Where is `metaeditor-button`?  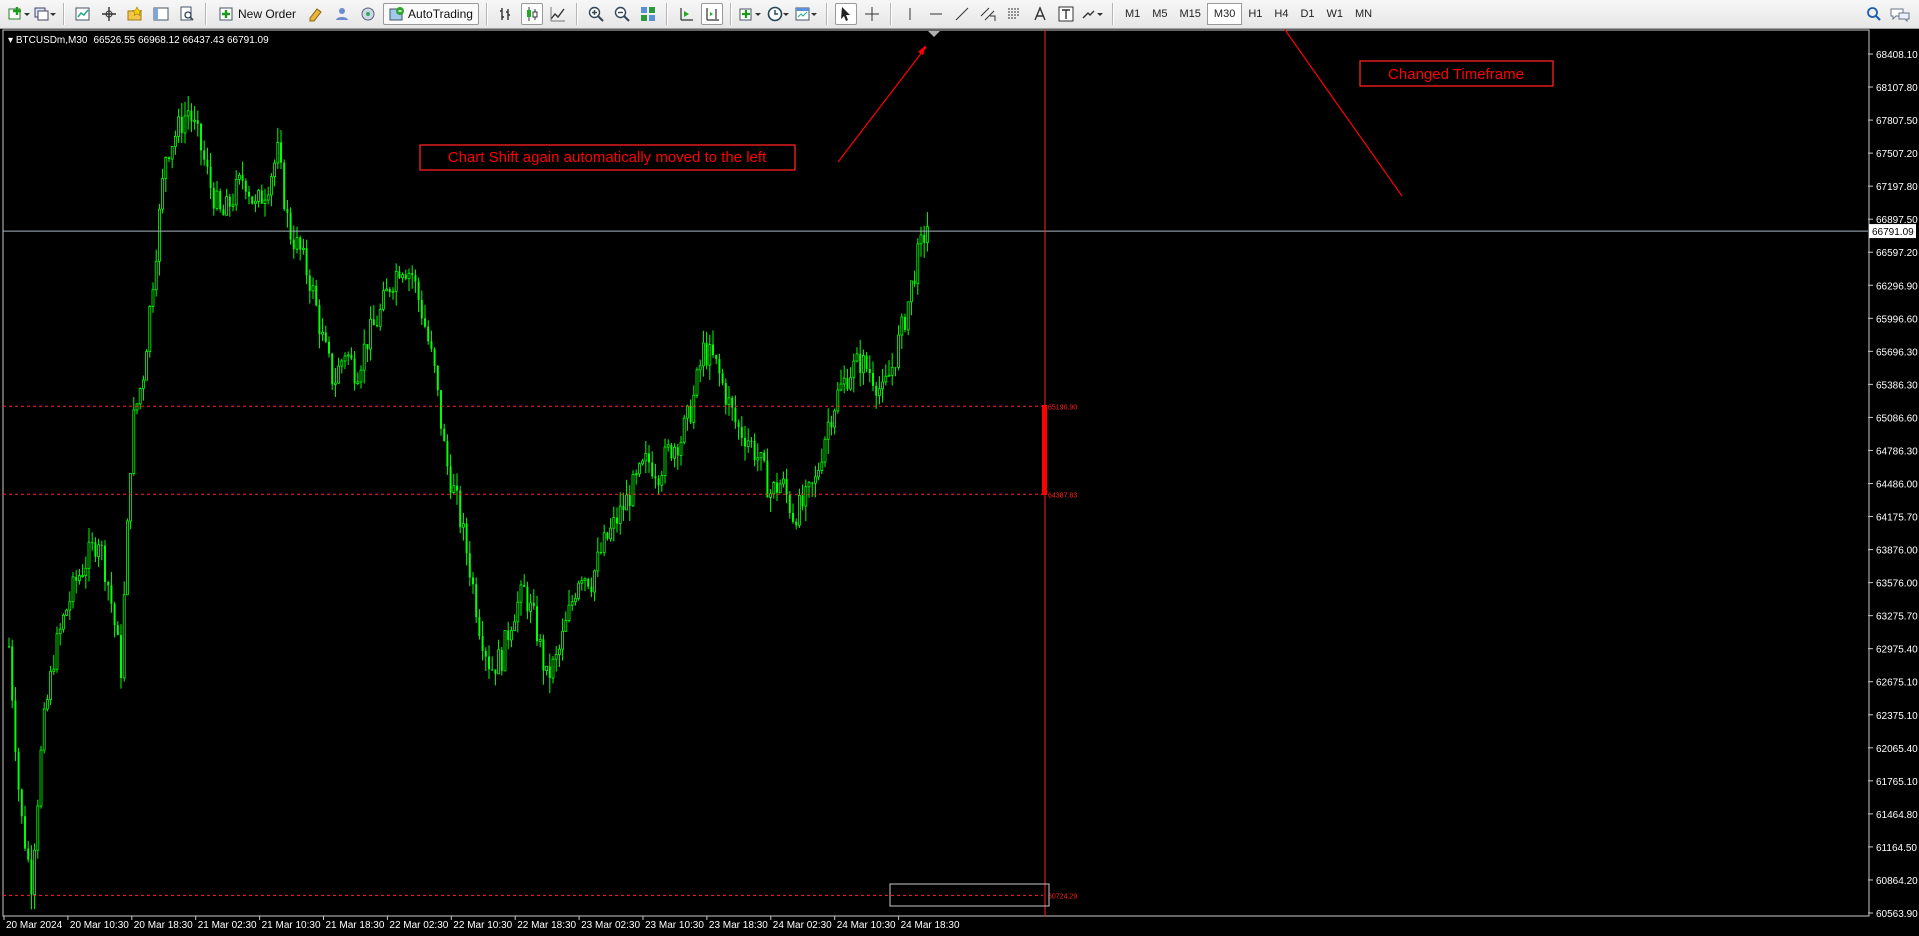
metaeditor-button is located at coordinates (316, 14).